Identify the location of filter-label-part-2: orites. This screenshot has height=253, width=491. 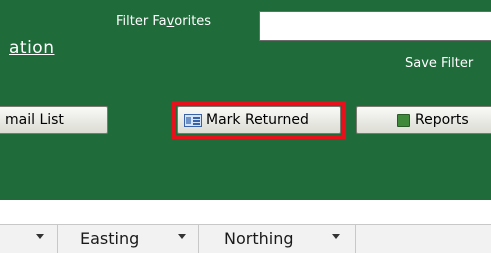
(193, 21).